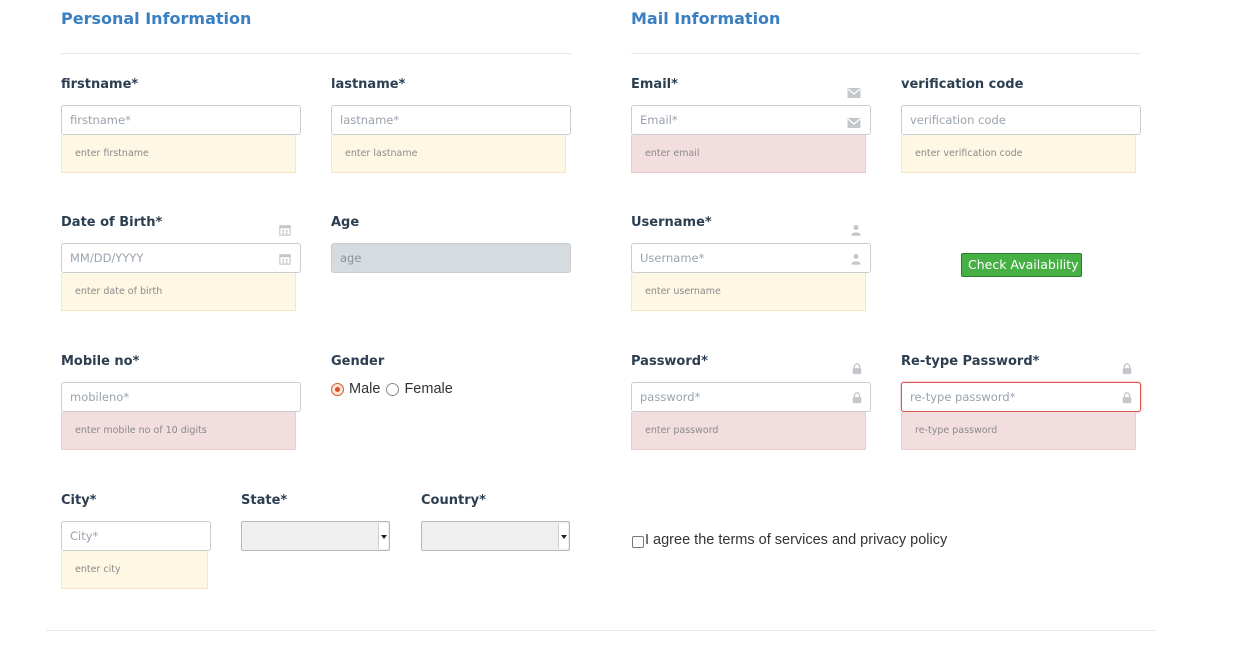 The image size is (1242, 656). Describe the element at coordinates (1018, 154) in the screenshot. I see `verification-hint: enter verification code` at that location.